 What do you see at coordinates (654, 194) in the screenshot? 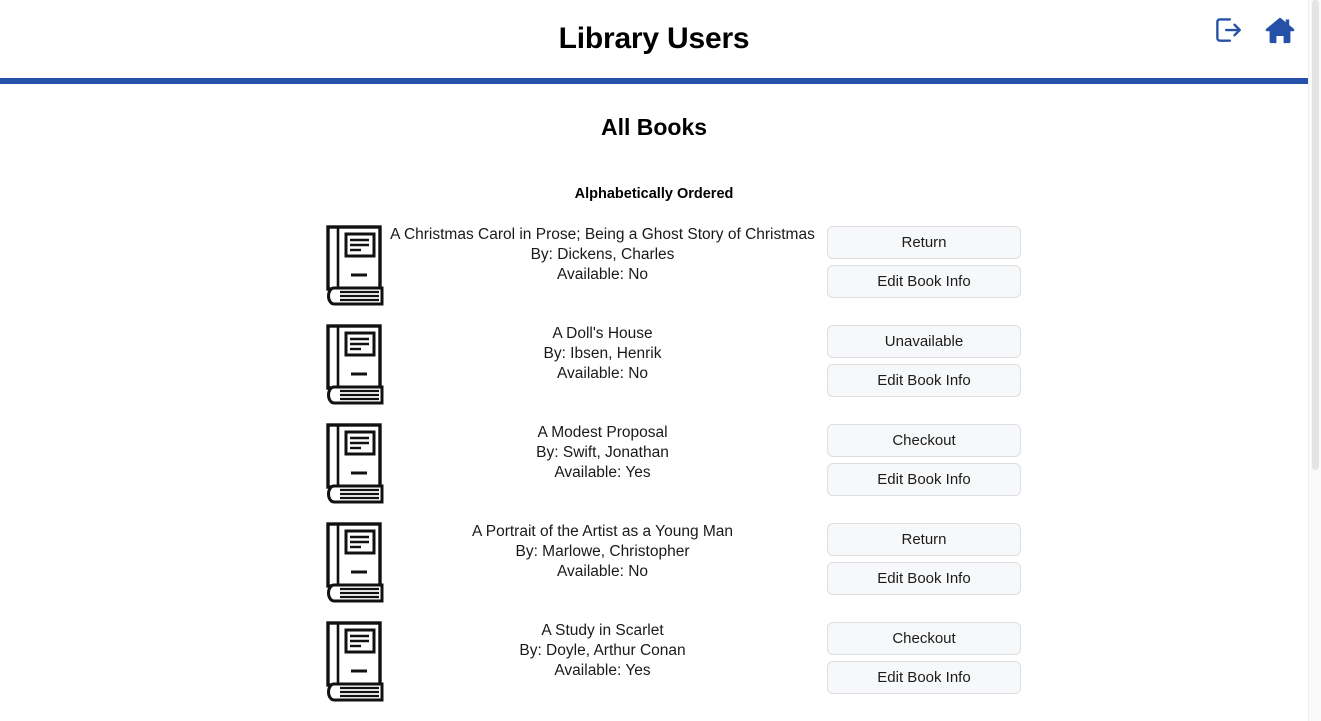
I see `section-subtitle: Alphabetically Ordered` at bounding box center [654, 194].